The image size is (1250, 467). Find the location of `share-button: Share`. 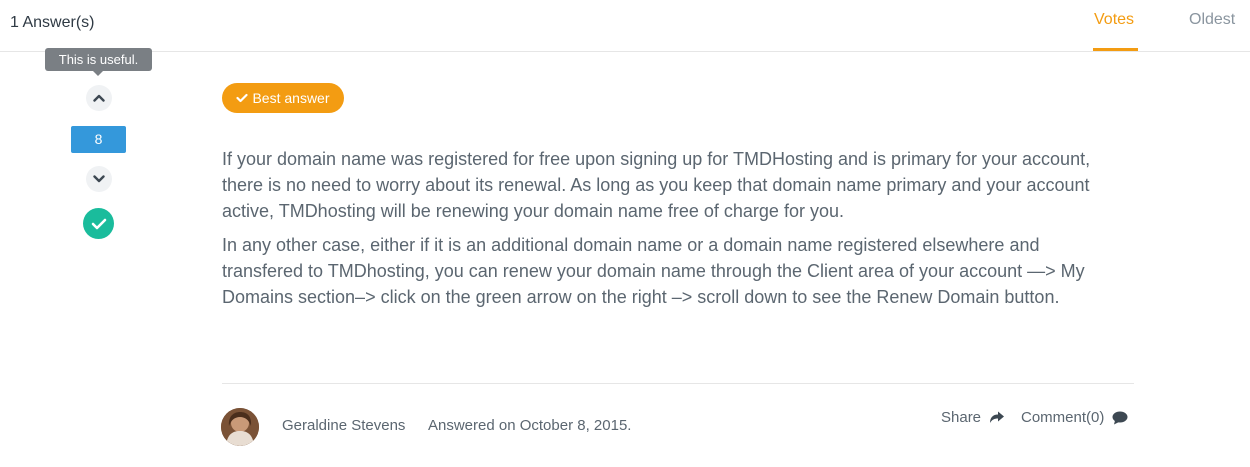

share-button: Share is located at coordinates (973, 417).